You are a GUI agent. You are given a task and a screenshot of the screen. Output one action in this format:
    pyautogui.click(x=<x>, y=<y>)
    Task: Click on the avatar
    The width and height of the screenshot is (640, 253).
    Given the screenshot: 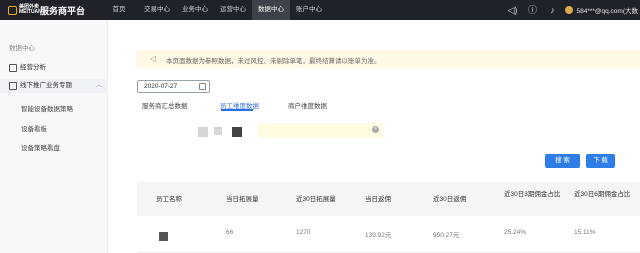 What is the action you would take?
    pyautogui.click(x=569, y=10)
    